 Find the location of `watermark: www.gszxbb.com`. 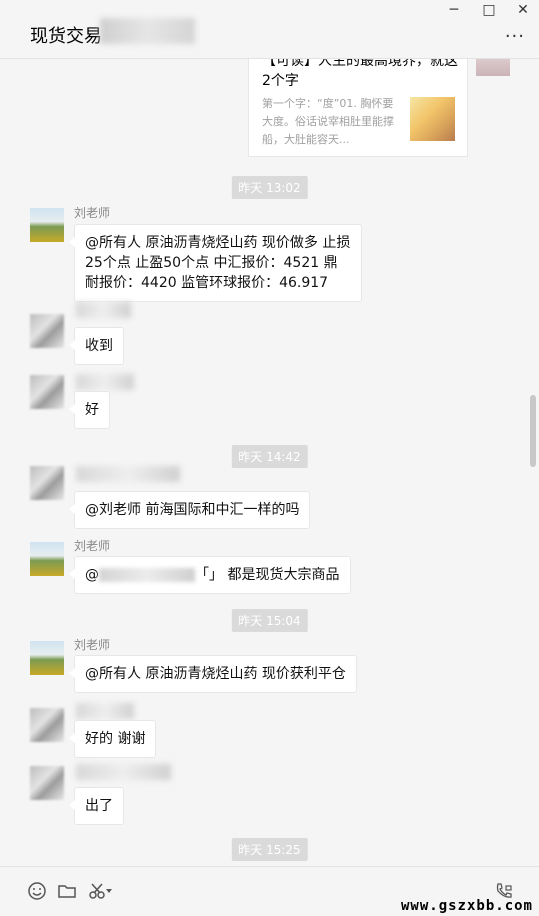

watermark: www.gszxbb.com is located at coordinates (466, 906).